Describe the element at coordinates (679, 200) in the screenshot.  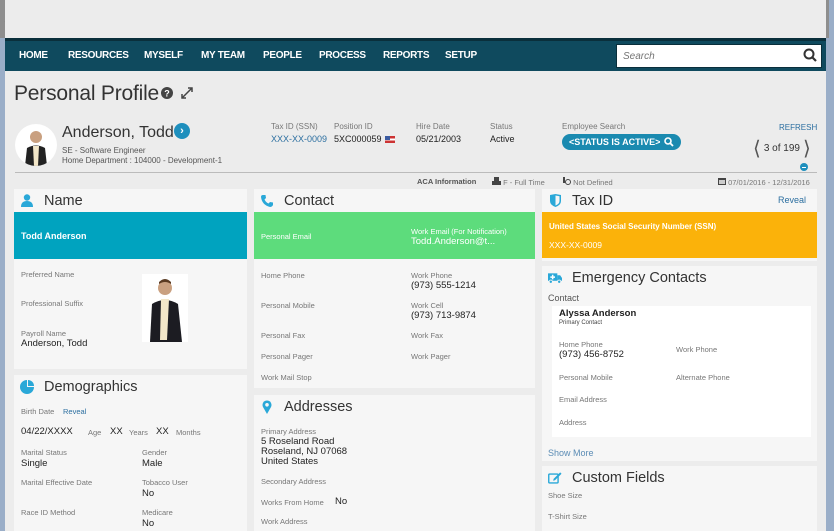
I see `tax-id-card-header: Tax ID Reveal` at that location.